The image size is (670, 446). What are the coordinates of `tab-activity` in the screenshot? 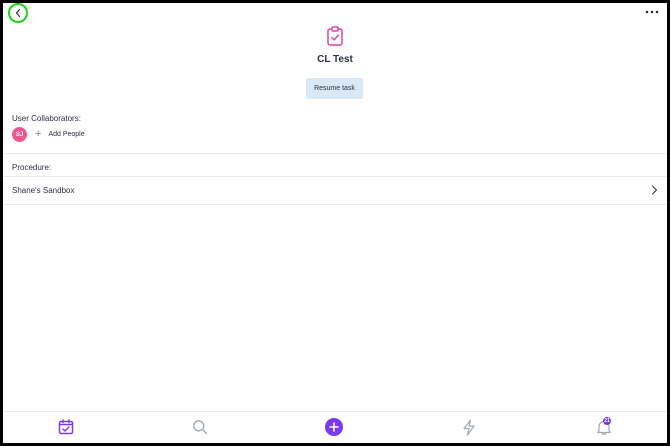 It's located at (469, 427).